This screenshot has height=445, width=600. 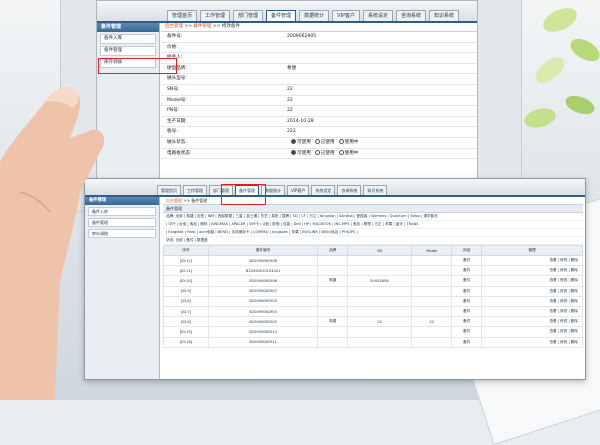 What do you see at coordinates (186, 311) in the screenshot?
I see `table-cell-id: [ID:7]` at bounding box center [186, 311].